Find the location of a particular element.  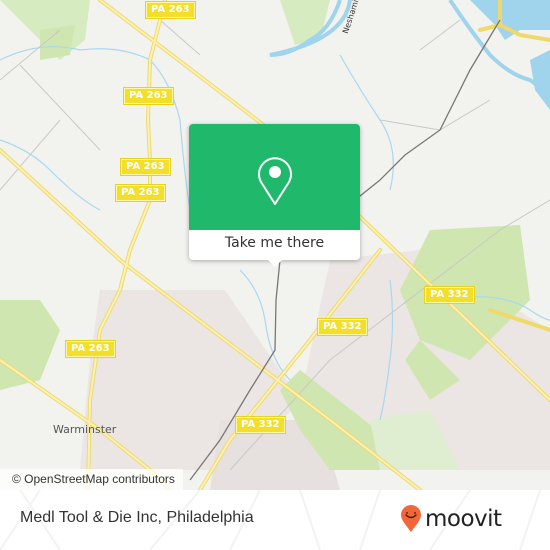

popup-pointer is located at coordinates (275, 263).